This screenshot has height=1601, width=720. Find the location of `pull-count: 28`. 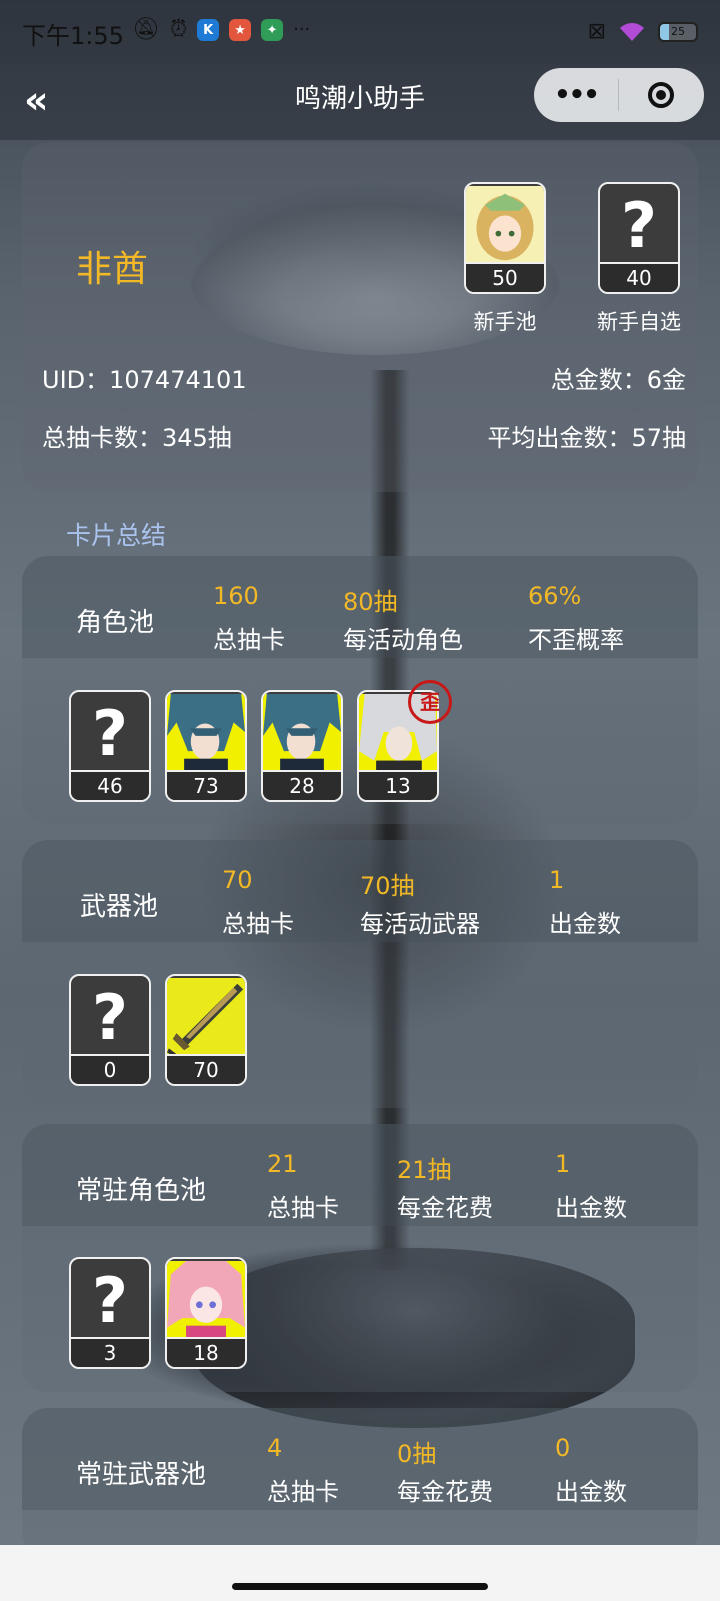

pull-count: 28 is located at coordinates (302, 785).